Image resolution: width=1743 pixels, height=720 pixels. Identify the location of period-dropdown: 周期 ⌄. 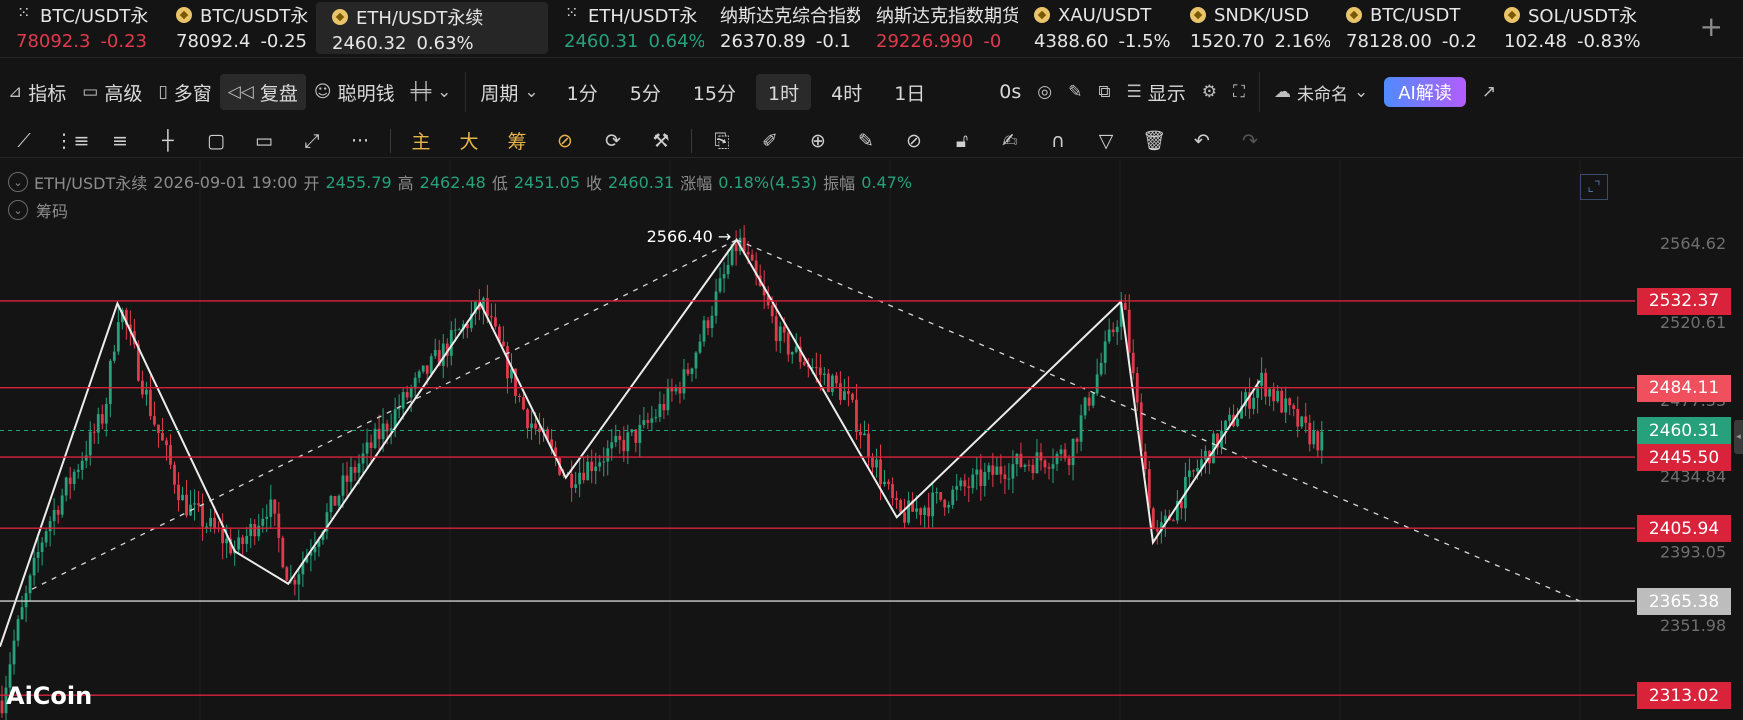
(509, 92).